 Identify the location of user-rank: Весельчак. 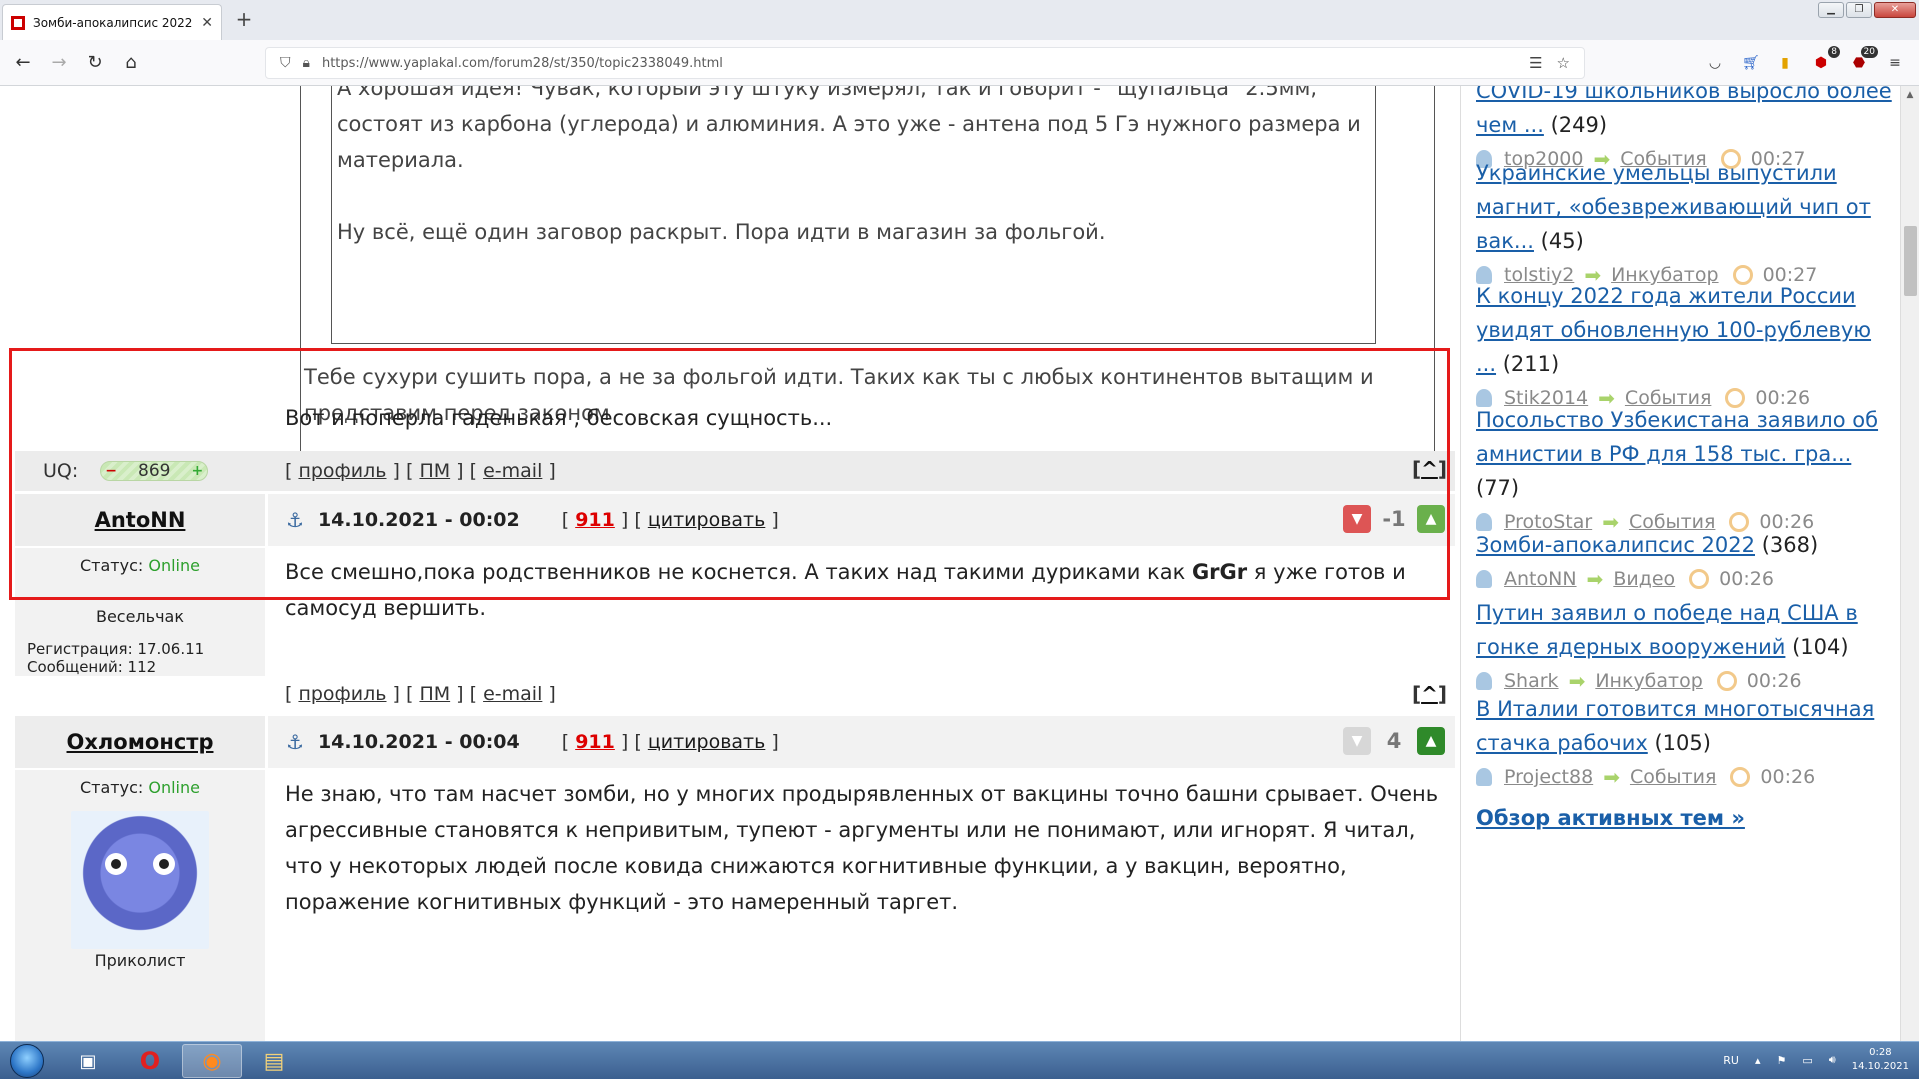
(140, 616).